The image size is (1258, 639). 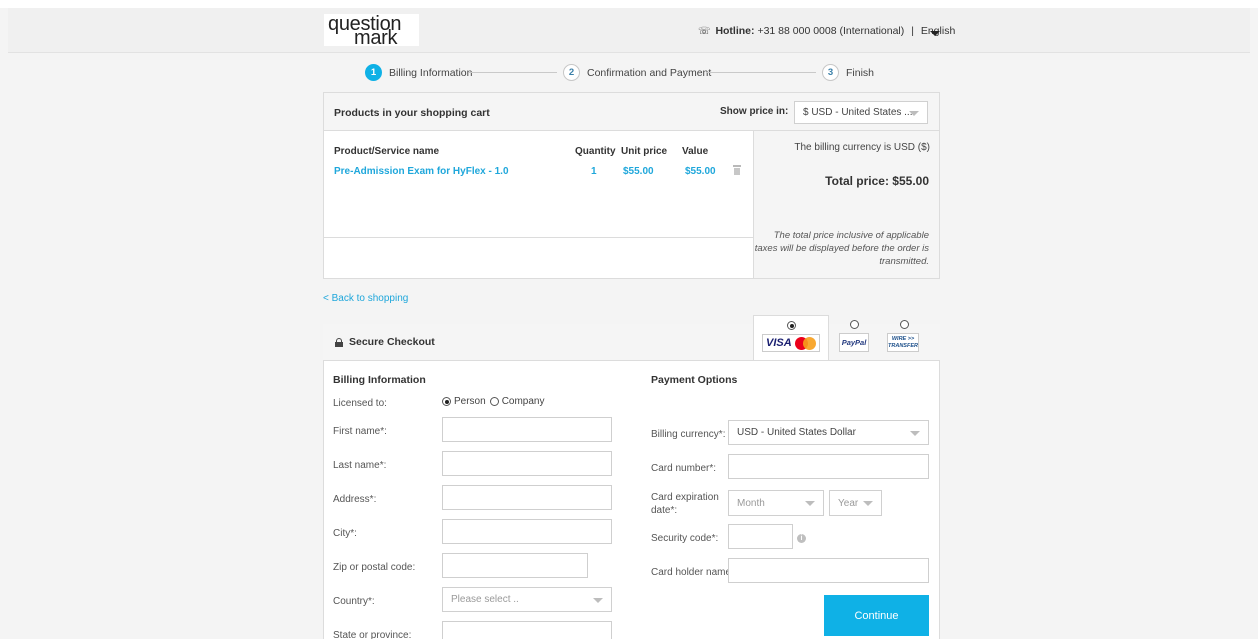 I want to click on radio-card, so click(x=791, y=325).